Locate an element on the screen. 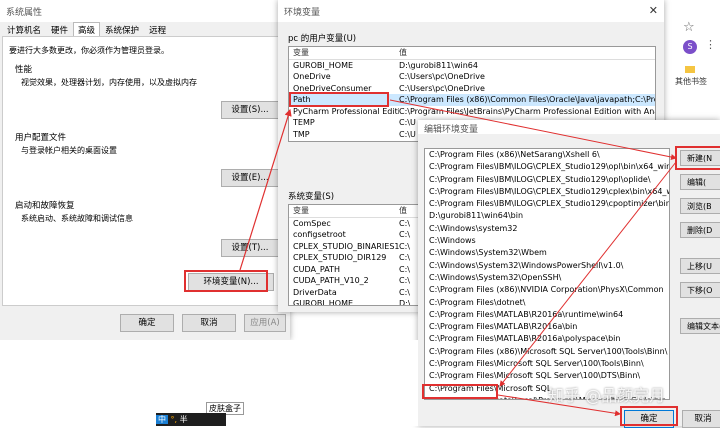  watermark: 知乎 @品颜完月 is located at coordinates (607, 395).